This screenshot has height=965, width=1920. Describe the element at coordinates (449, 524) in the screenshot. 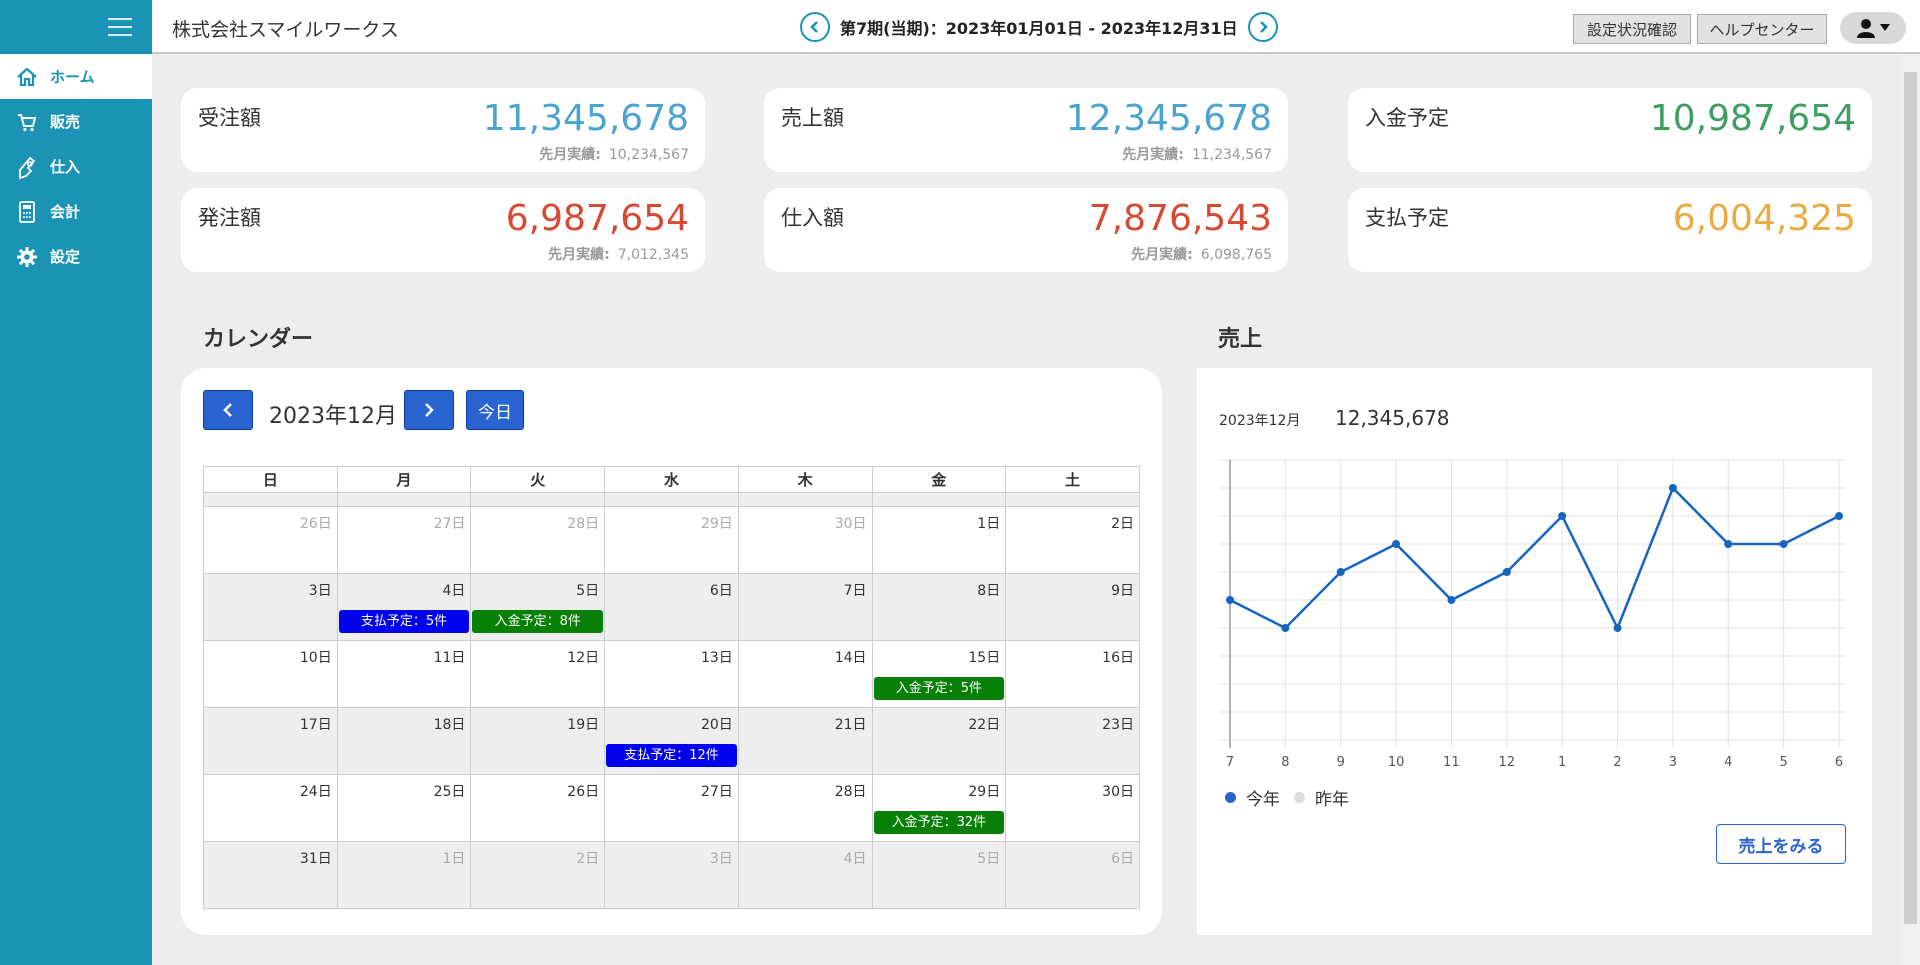

I see `day-number: 27日` at that location.